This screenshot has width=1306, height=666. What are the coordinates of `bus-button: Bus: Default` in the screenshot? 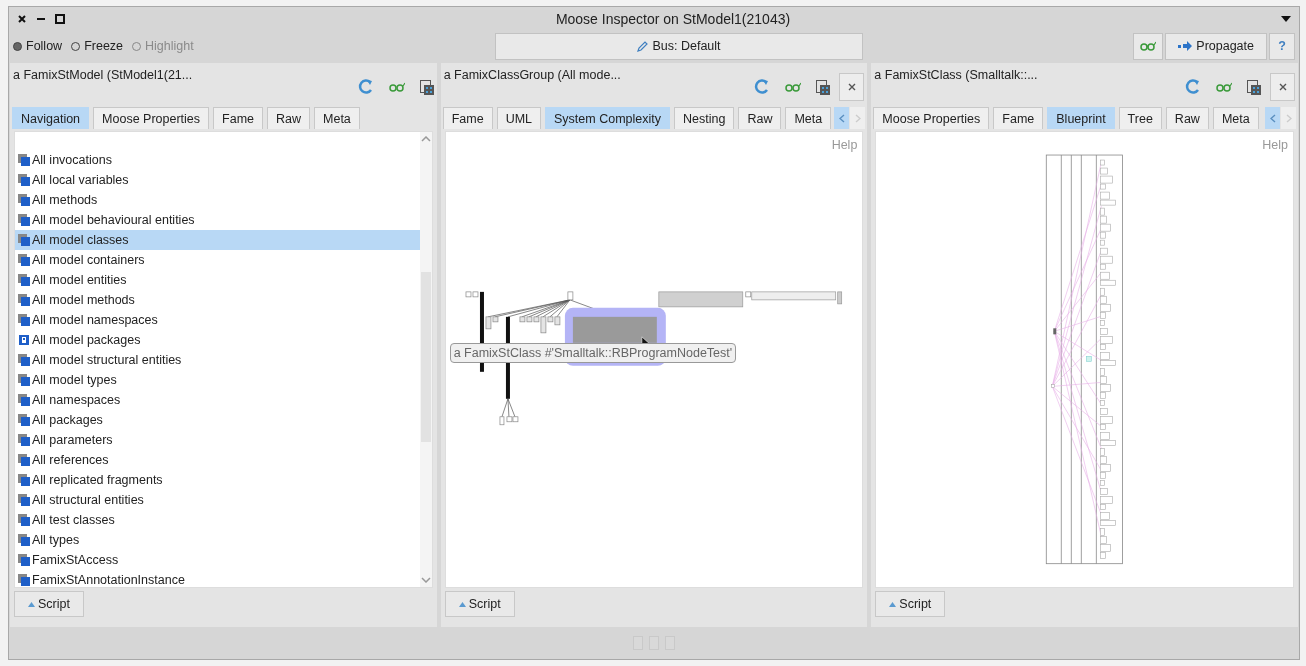 It's located at (679, 46).